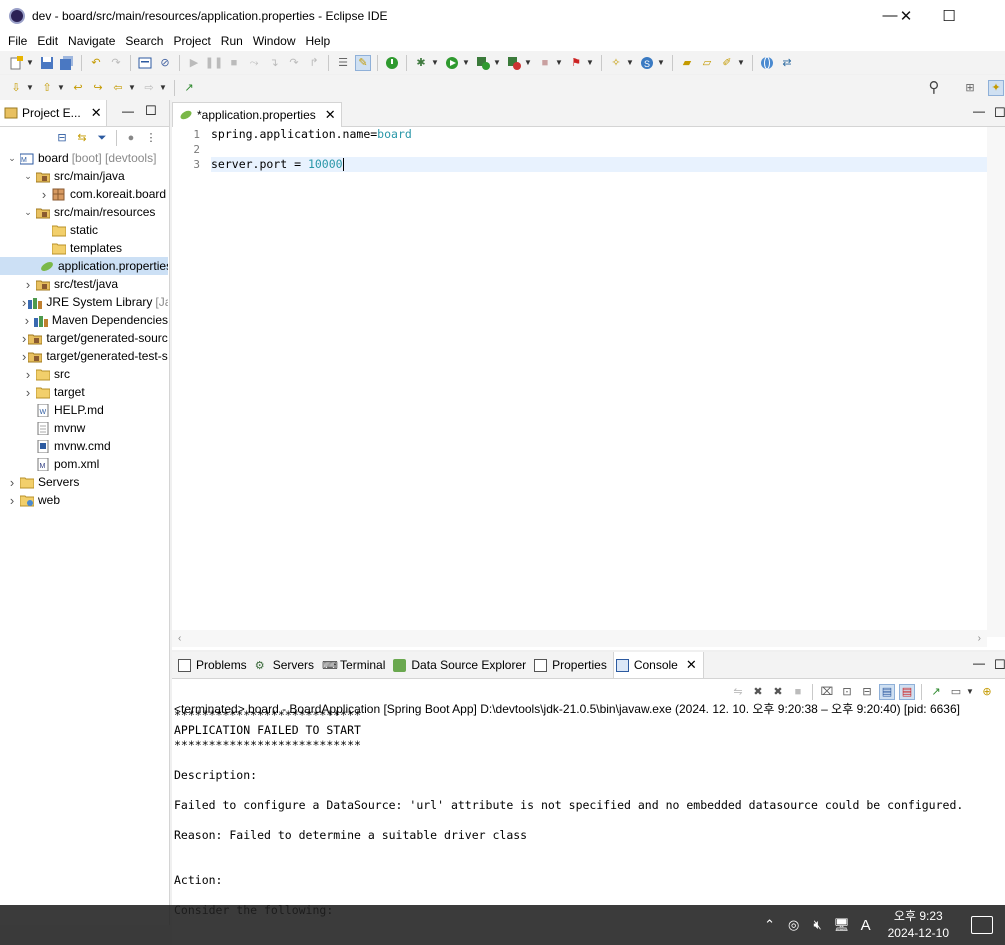  I want to click on tree-item-generated-test-sources: ›target/generated-test-sources, so click(84, 356).